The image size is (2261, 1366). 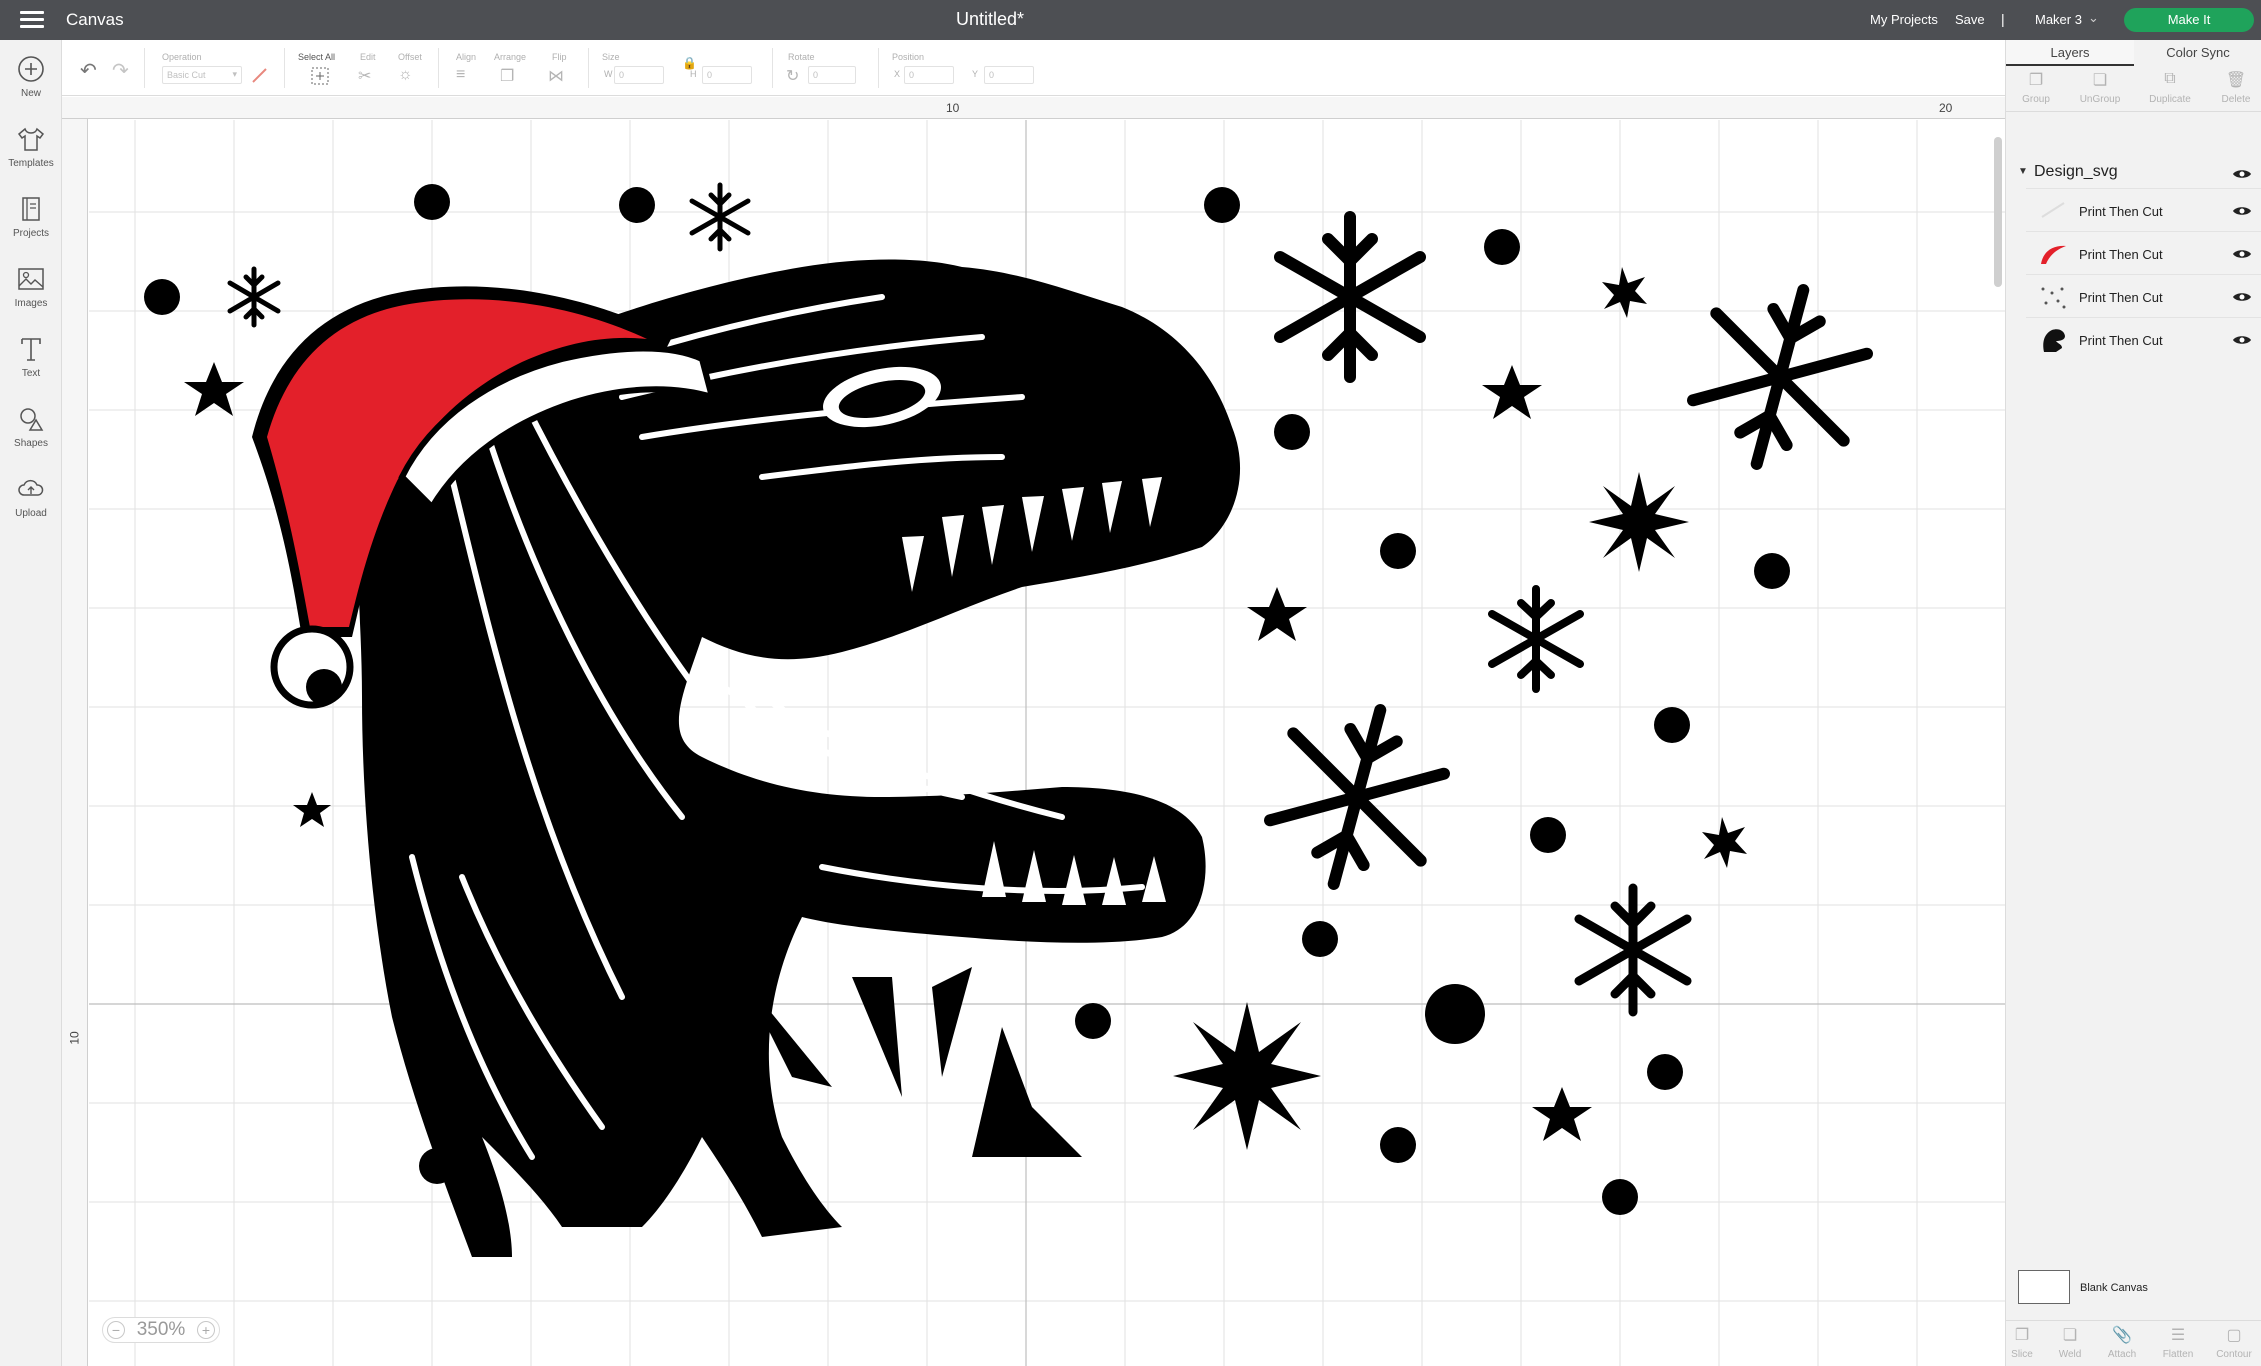 What do you see at coordinates (832, 75) in the screenshot?
I see `rotate-input: 0` at bounding box center [832, 75].